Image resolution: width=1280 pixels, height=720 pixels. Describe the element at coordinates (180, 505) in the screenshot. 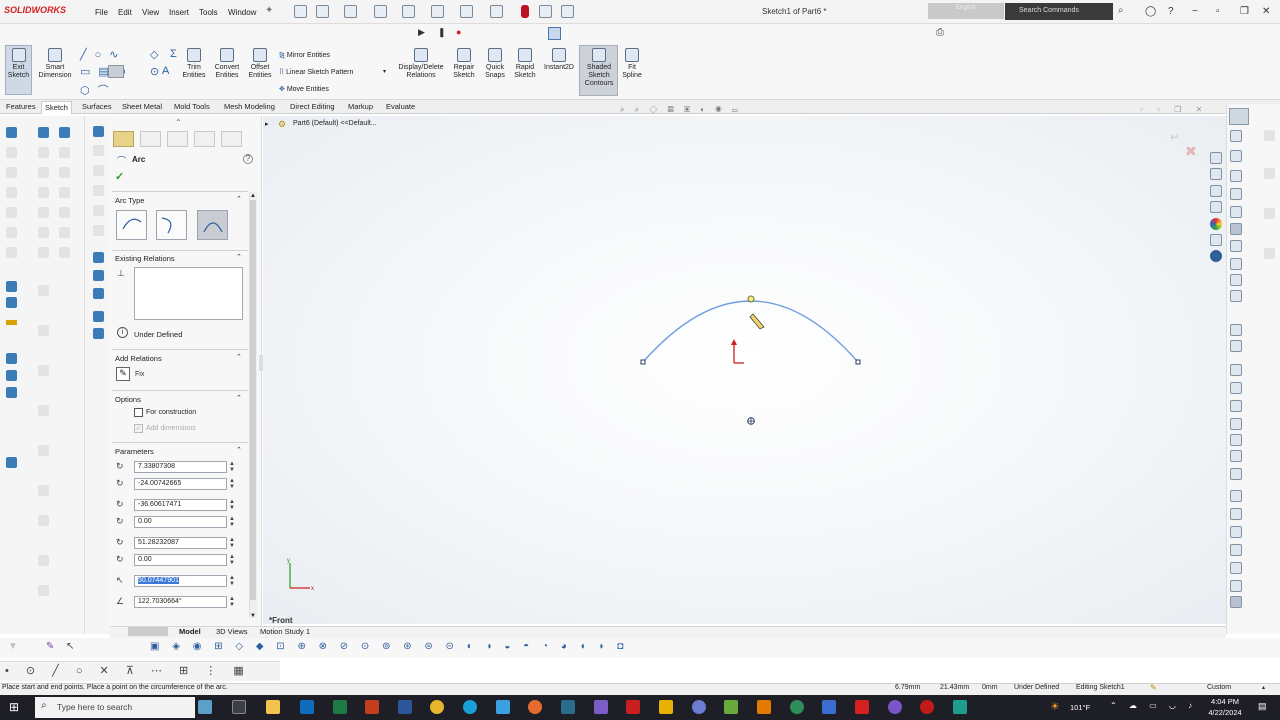

I see `start-x-input: -36.60617471` at that location.